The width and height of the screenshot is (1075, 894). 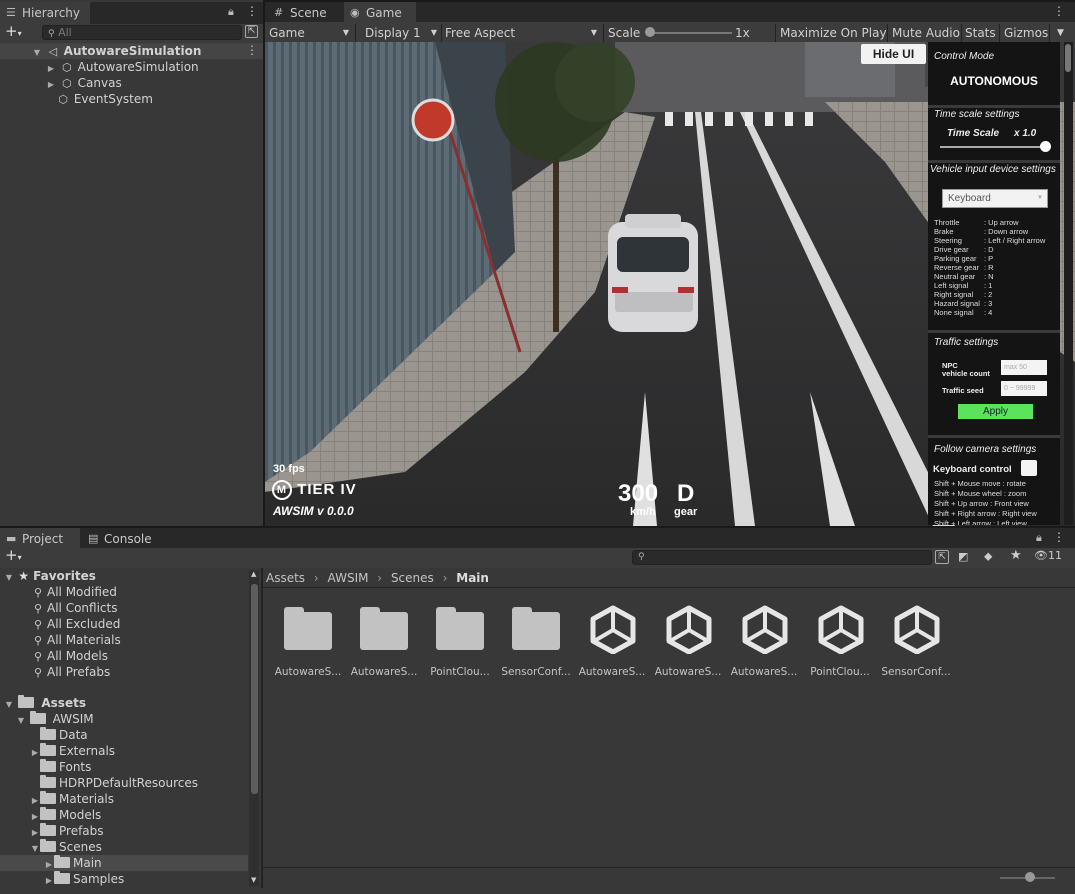 What do you see at coordinates (57, 799) in the screenshot?
I see `tree-folder: ▶ Materials` at bounding box center [57, 799].